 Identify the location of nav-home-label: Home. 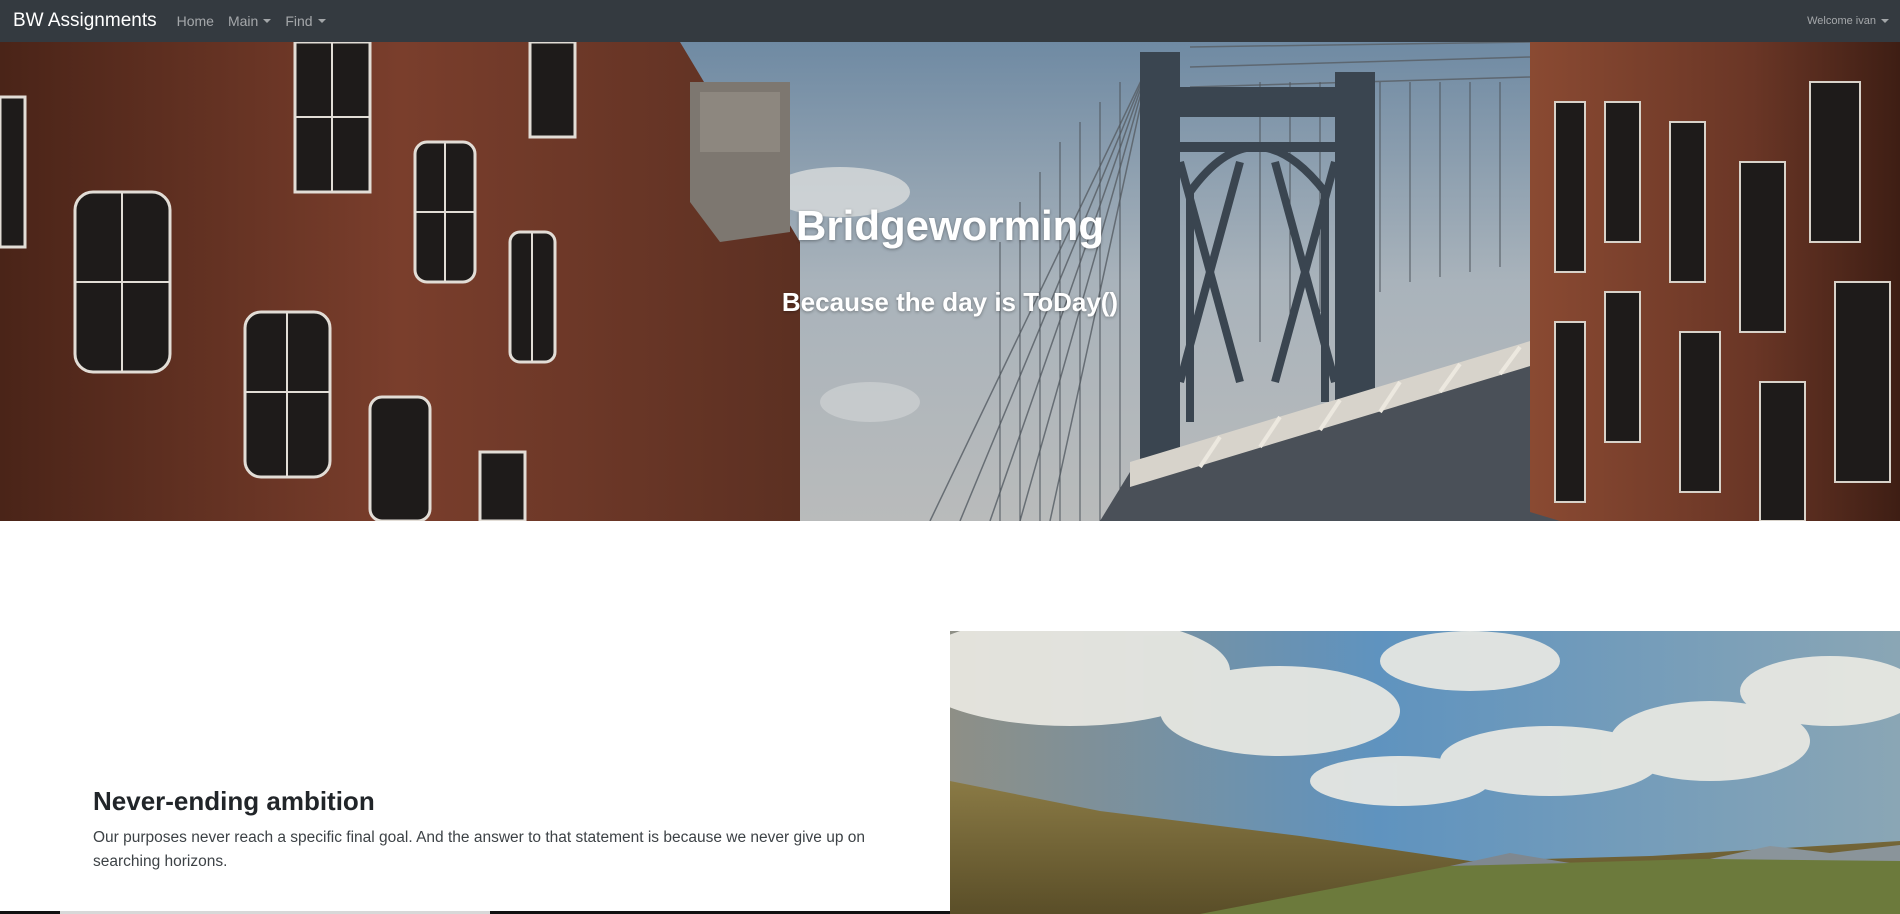
(195, 21).